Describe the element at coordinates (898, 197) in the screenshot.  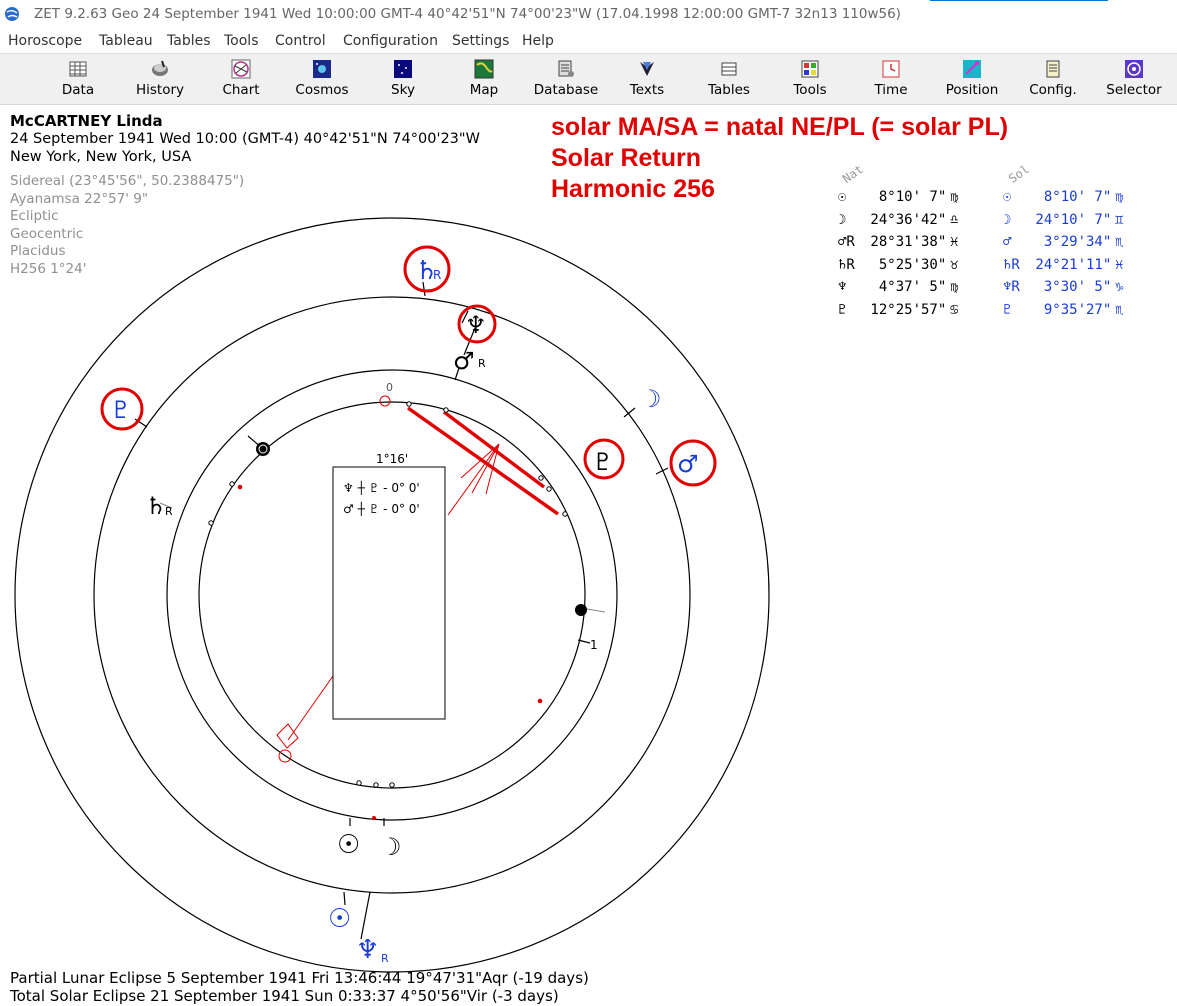
I see `natal-row-sun: ☉ 8°10' 7" ♍` at that location.